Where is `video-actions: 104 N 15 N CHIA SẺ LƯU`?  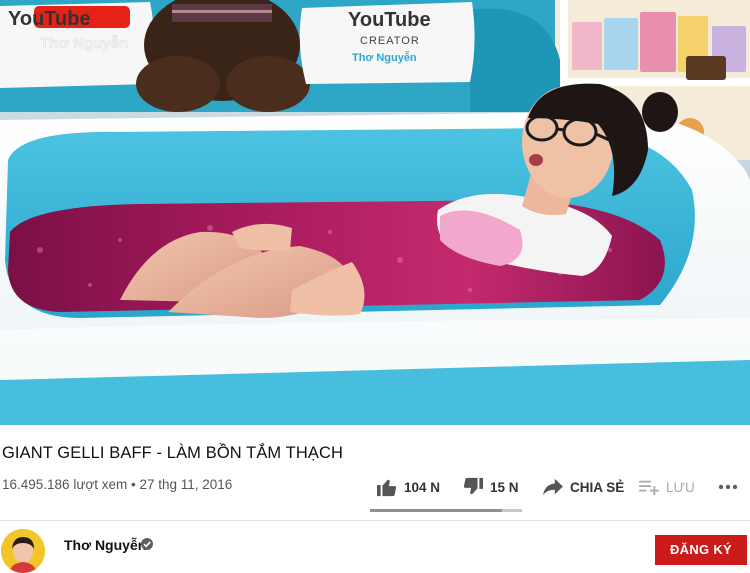 video-actions: 104 N 15 N CHIA SẺ LƯU is located at coordinates (560, 487).